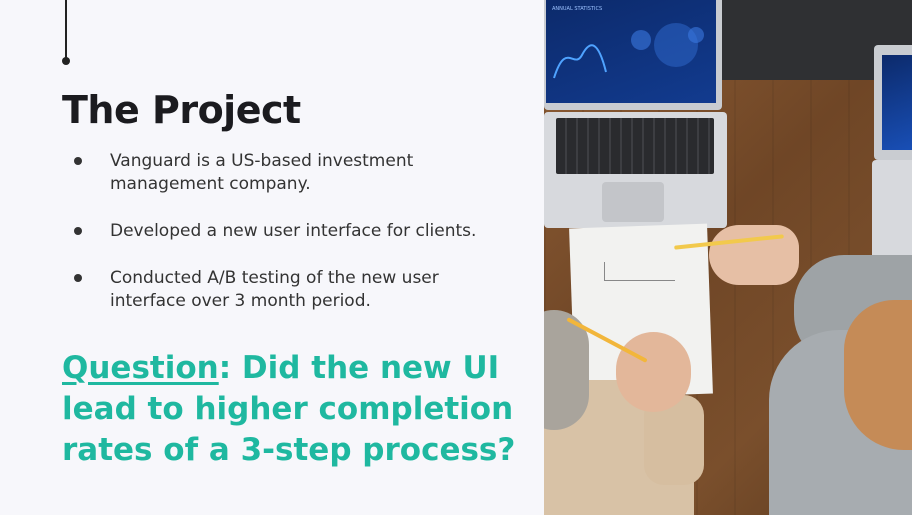 The image size is (912, 515). I want to click on left-hand, so click(653, 372).